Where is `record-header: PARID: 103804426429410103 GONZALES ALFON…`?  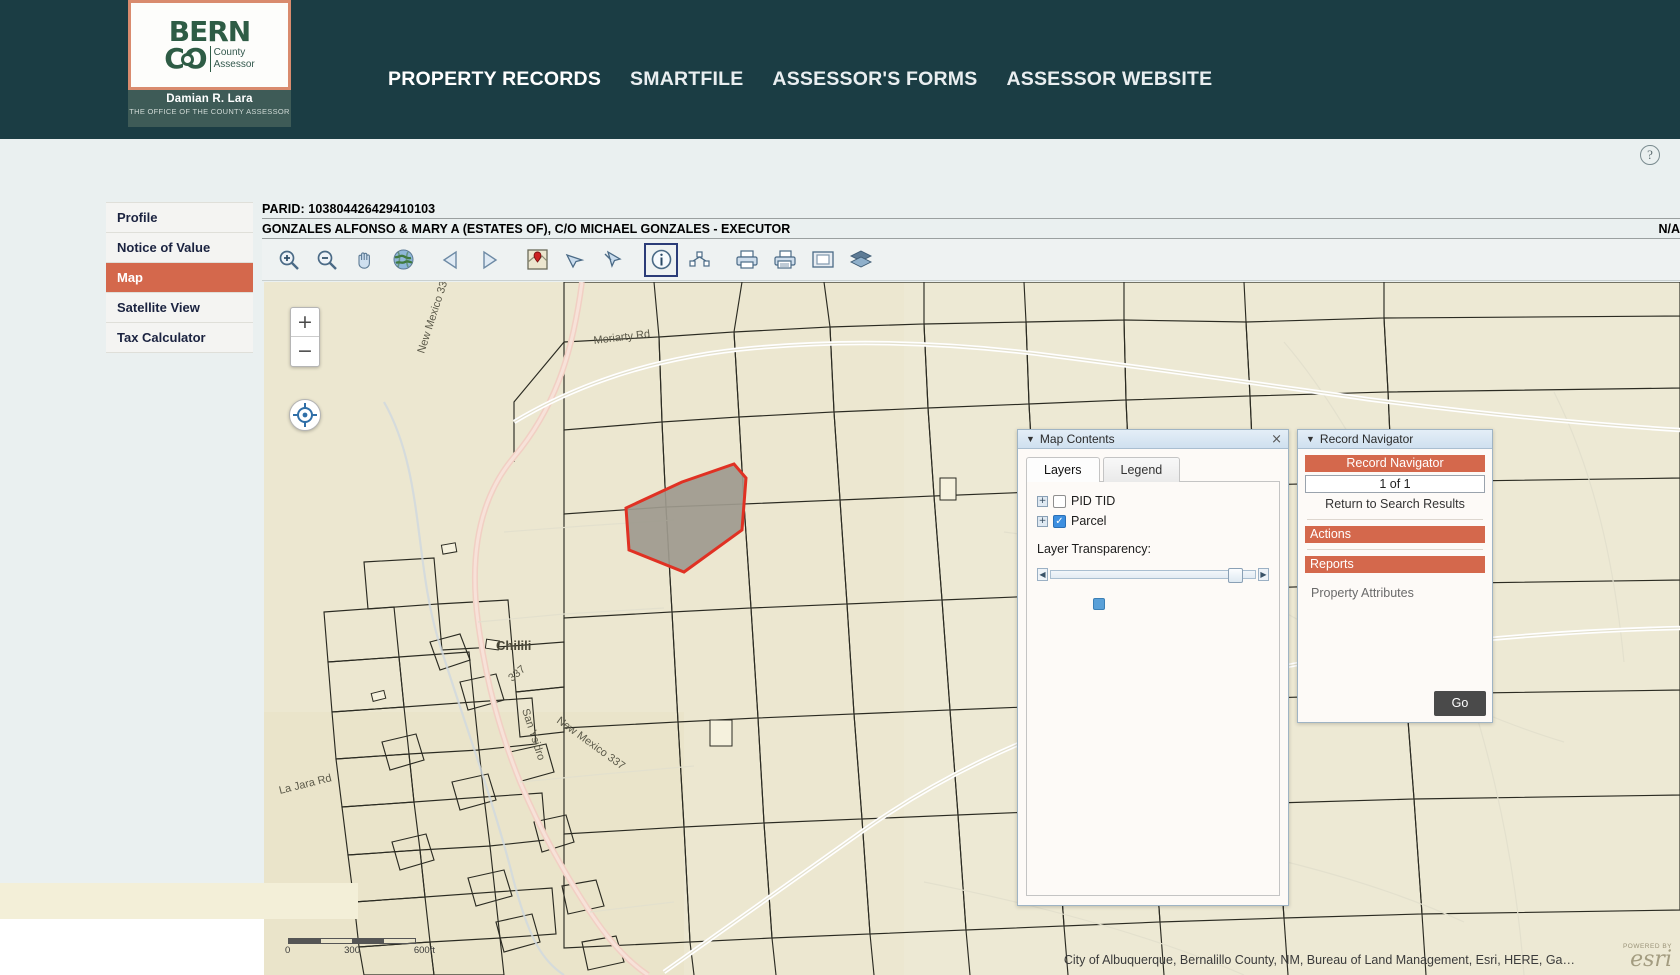
record-header: PARID: 103804426429410103 GONZALES ALFON… is located at coordinates (971, 241).